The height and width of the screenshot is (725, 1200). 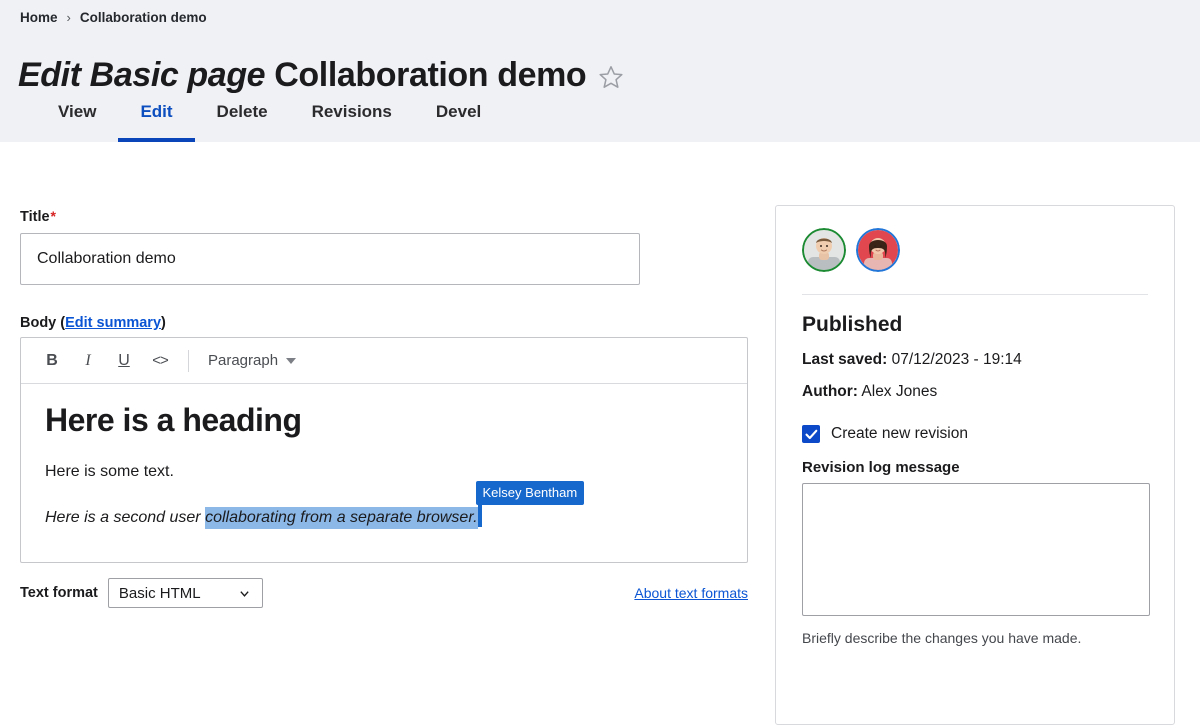 I want to click on tab-revisions-label: Revisions, so click(x=351, y=111).